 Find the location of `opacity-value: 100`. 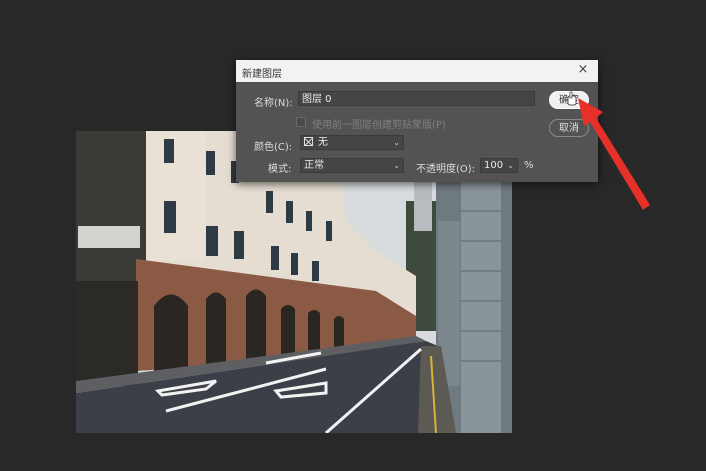

opacity-value: 100 is located at coordinates (494, 165).